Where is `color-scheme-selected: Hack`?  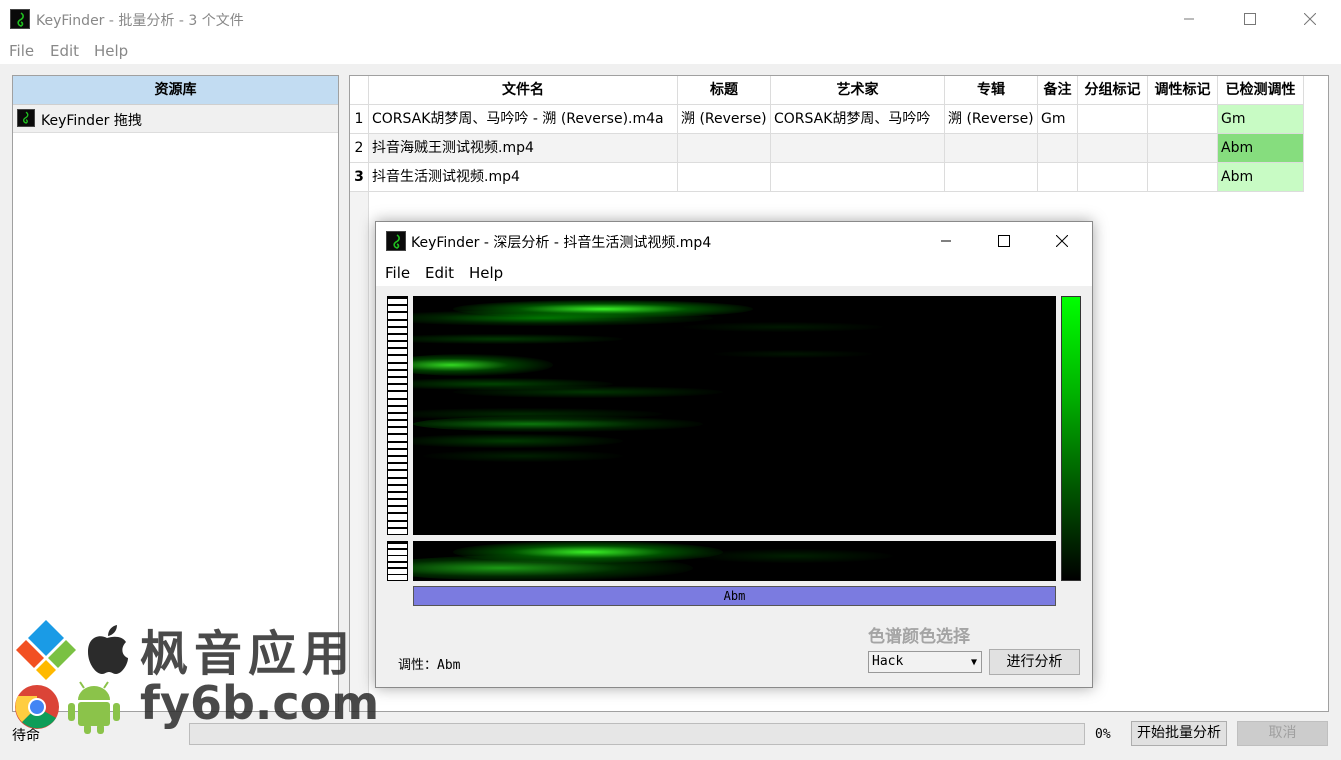 color-scheme-selected: Hack is located at coordinates (888, 661).